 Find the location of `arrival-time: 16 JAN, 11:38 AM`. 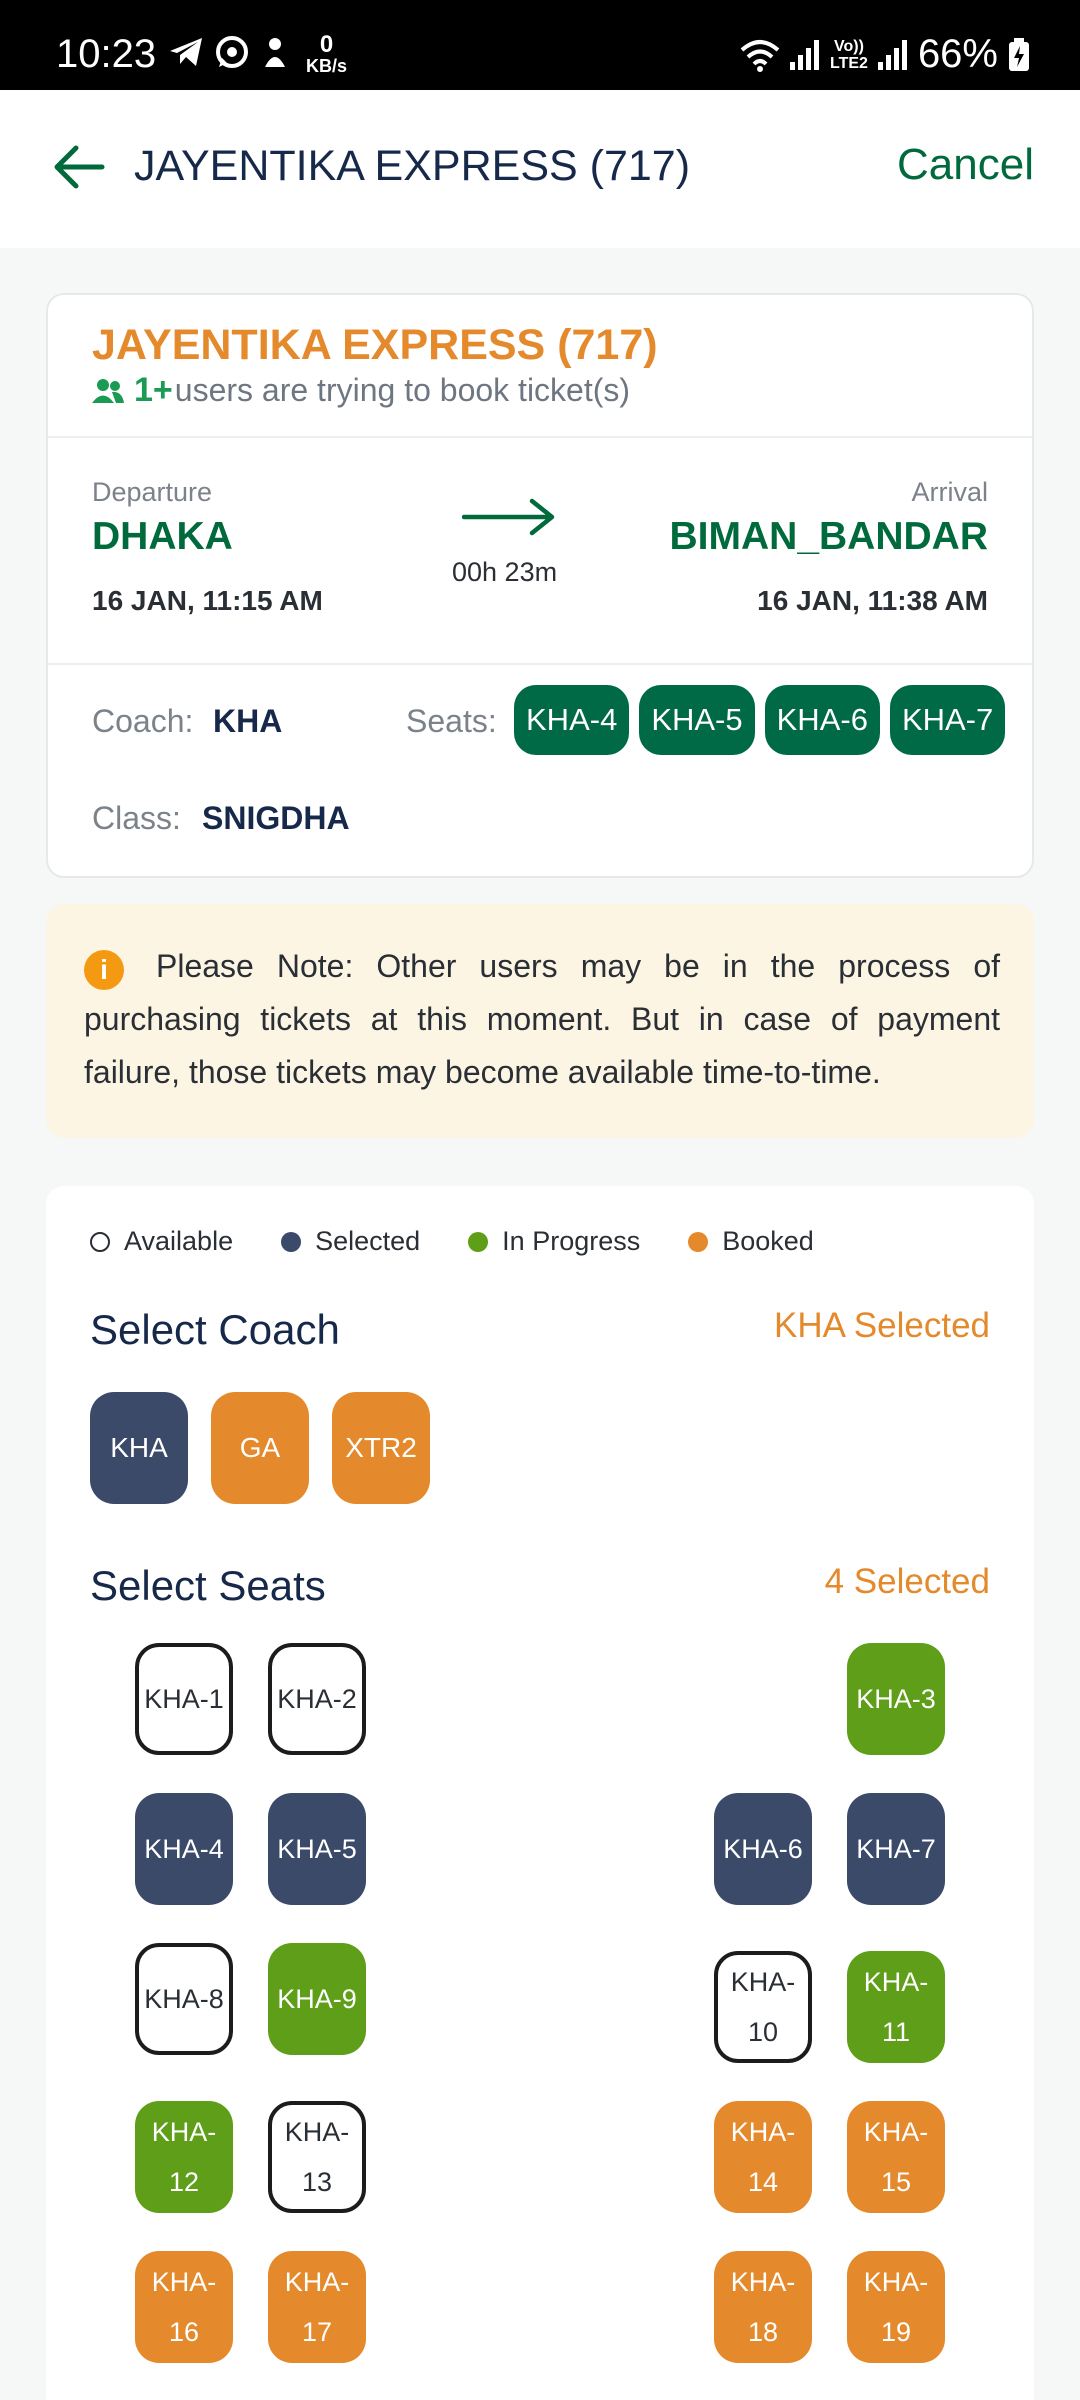

arrival-time: 16 JAN, 11:38 AM is located at coordinates (872, 600).